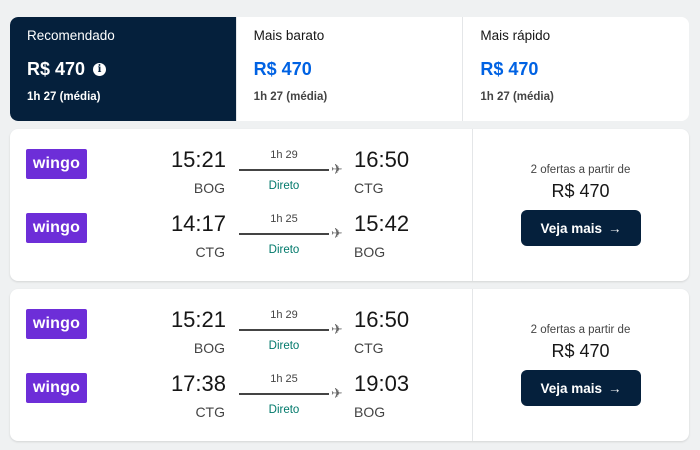 The height and width of the screenshot is (450, 700). I want to click on return-leg: wingo 17:38 CTG 1h 25 ✈ Direto 19:03 BOG, so click(241, 386).